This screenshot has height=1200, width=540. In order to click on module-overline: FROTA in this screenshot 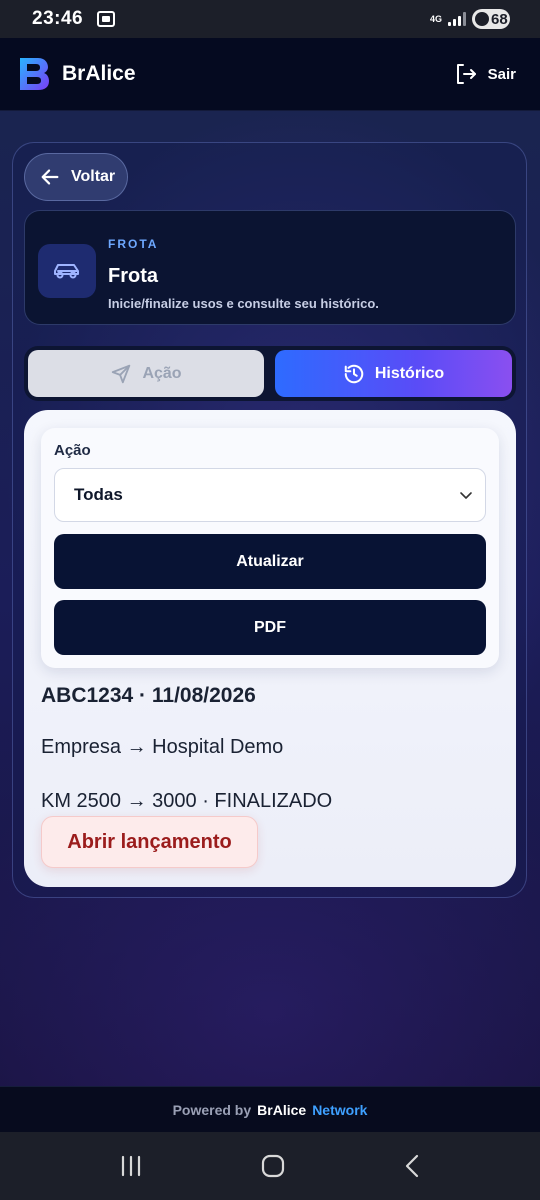, I will do `click(133, 244)`.